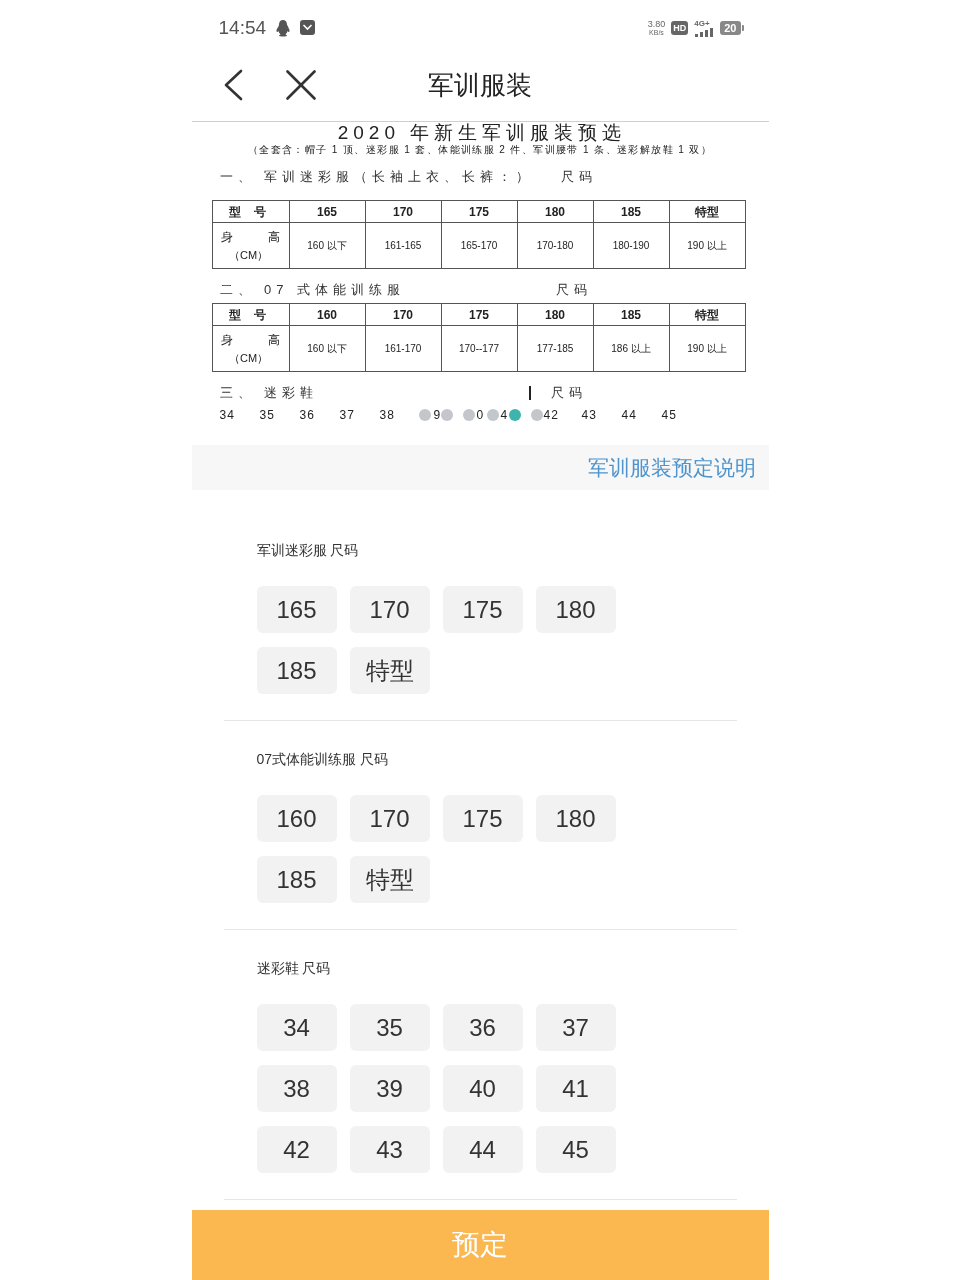 Image resolution: width=960 pixels, height=1280 pixels. What do you see at coordinates (479, 246) in the screenshot?
I see `table-cell: 165-170` at bounding box center [479, 246].